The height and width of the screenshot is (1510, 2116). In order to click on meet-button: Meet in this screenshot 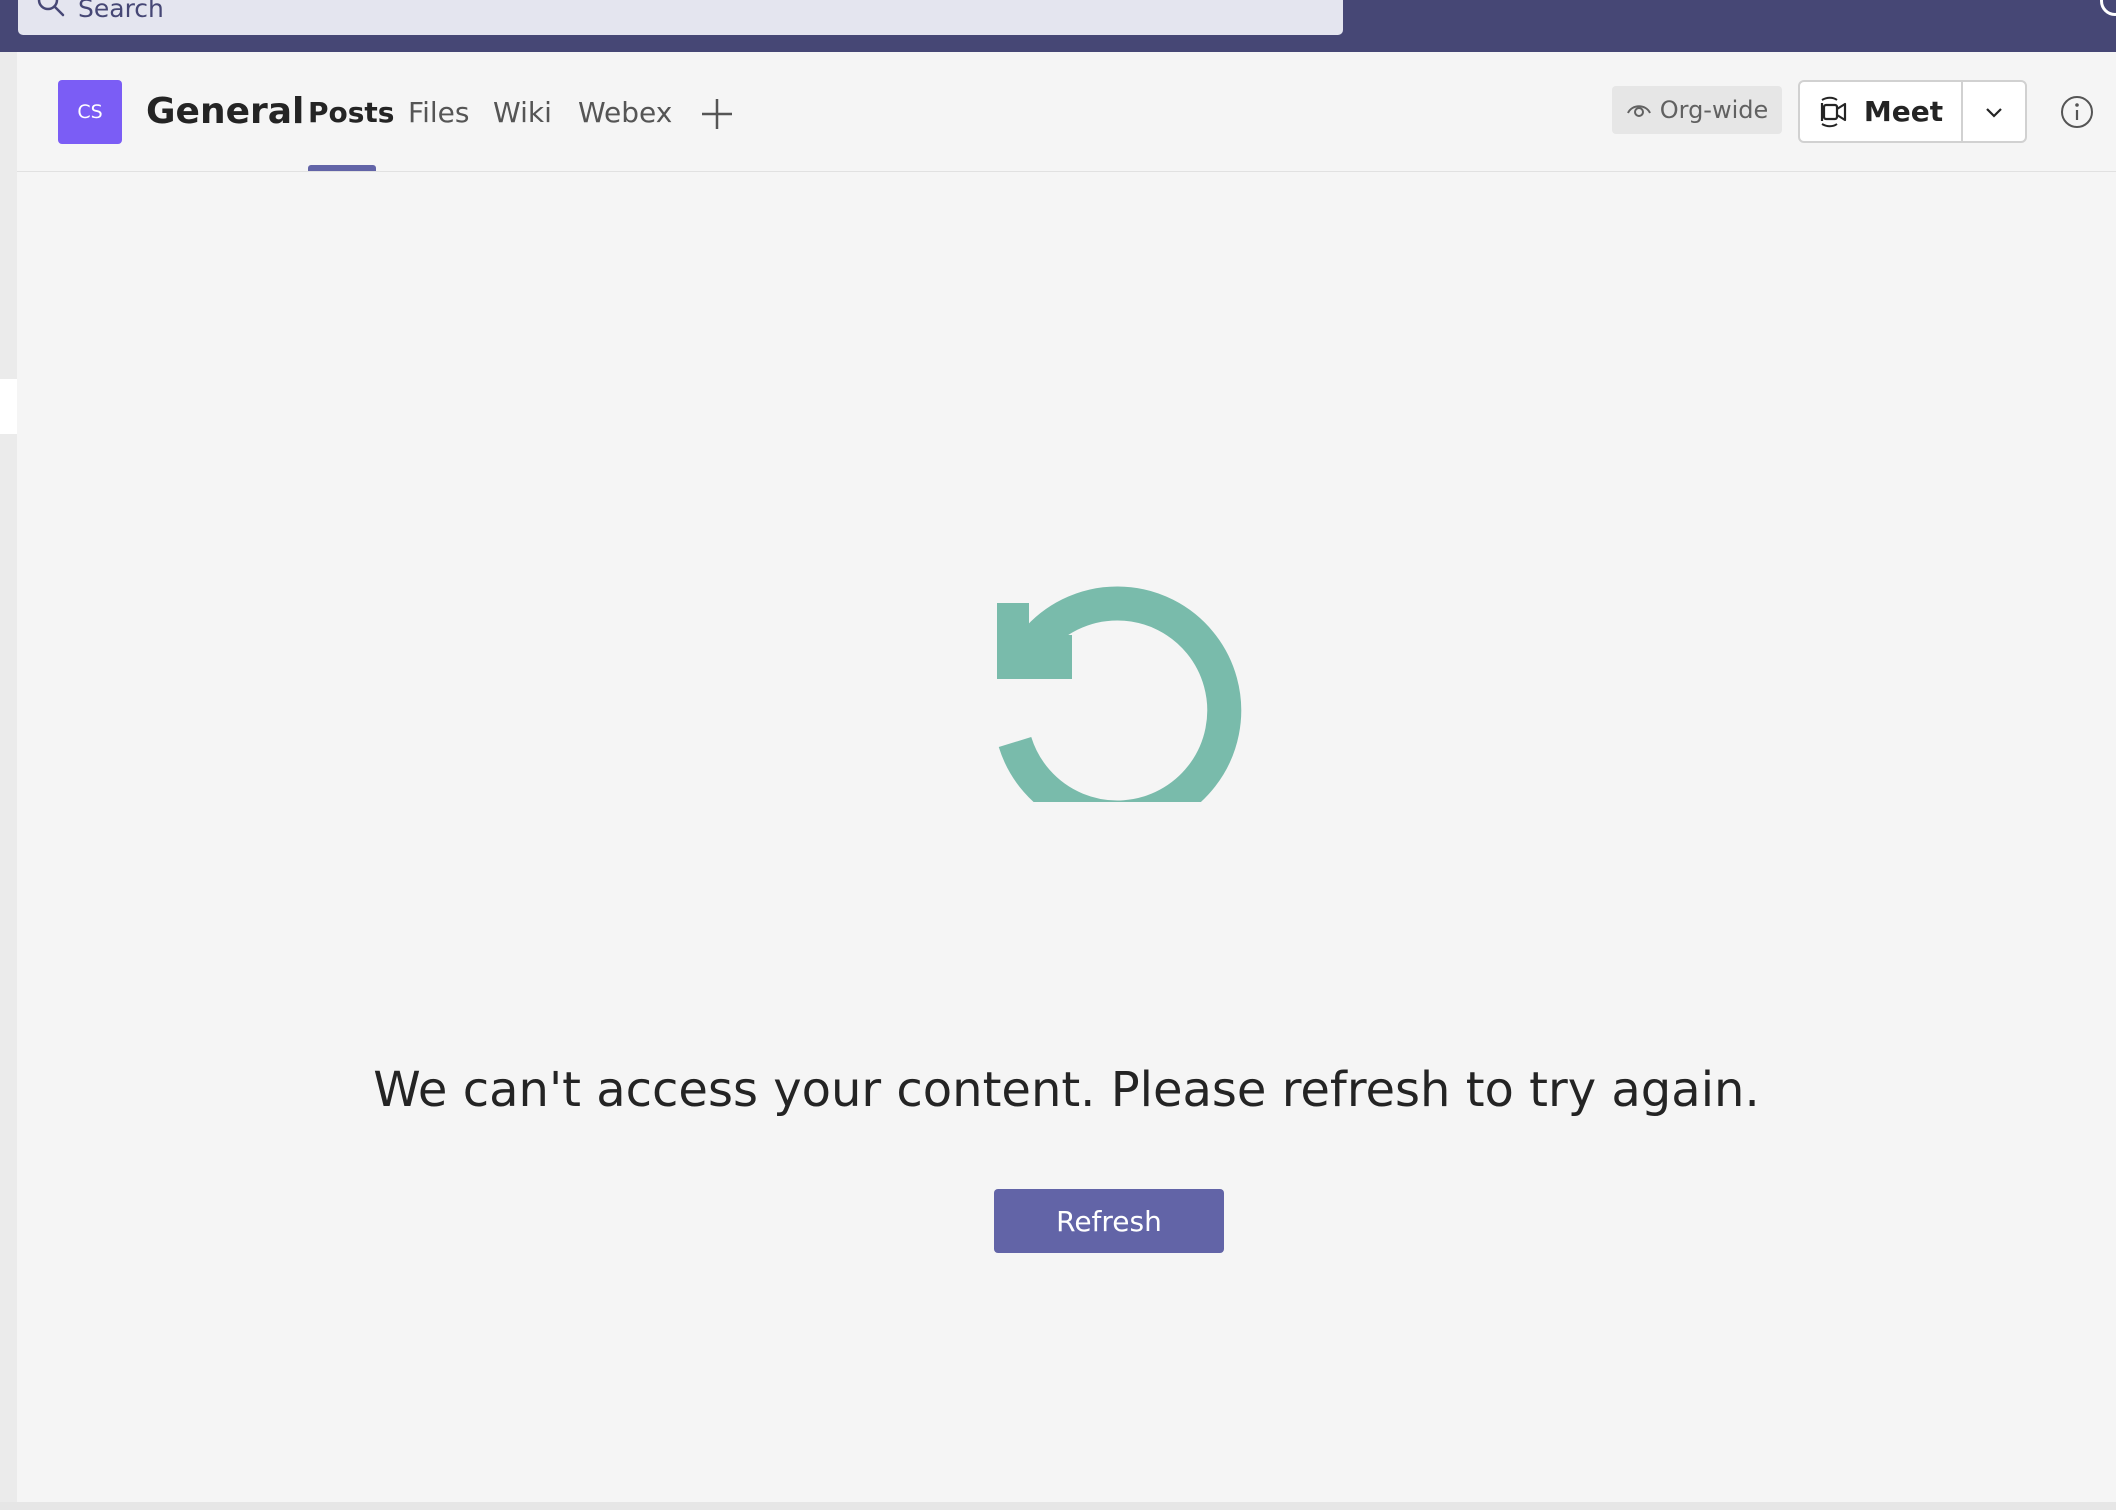, I will do `click(1881, 111)`.